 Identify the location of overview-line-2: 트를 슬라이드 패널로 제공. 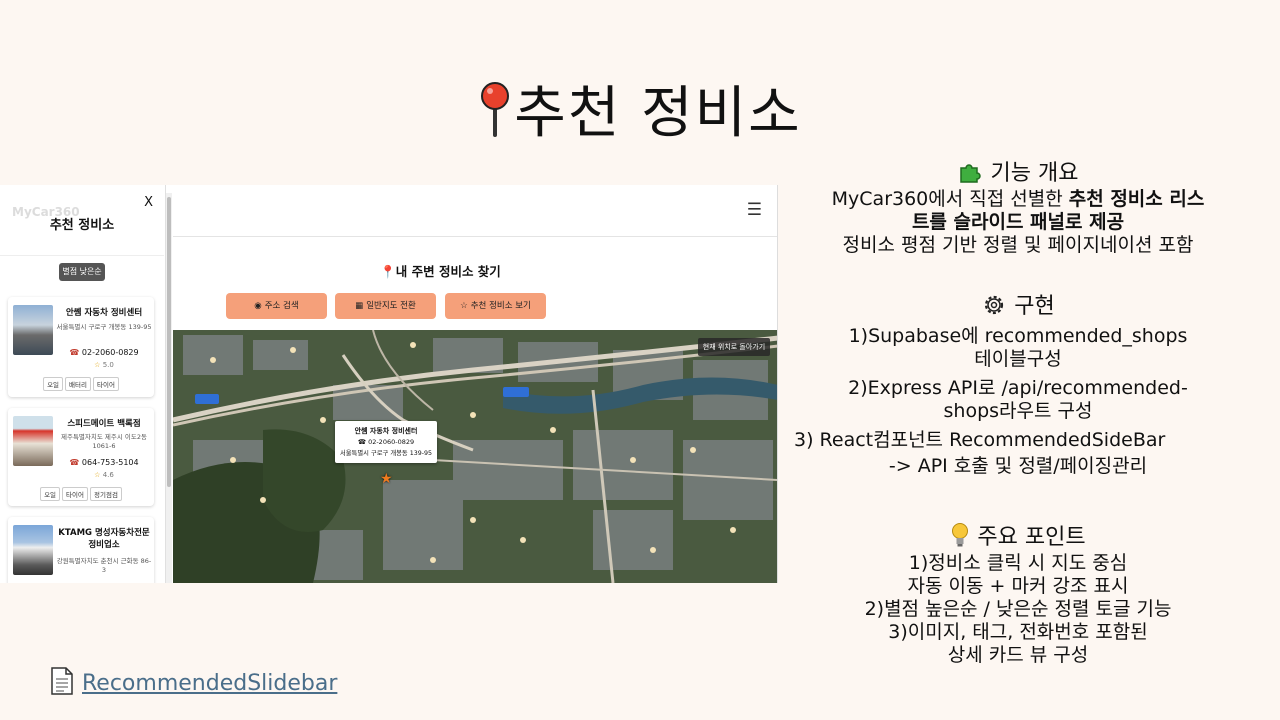
(1018, 222).